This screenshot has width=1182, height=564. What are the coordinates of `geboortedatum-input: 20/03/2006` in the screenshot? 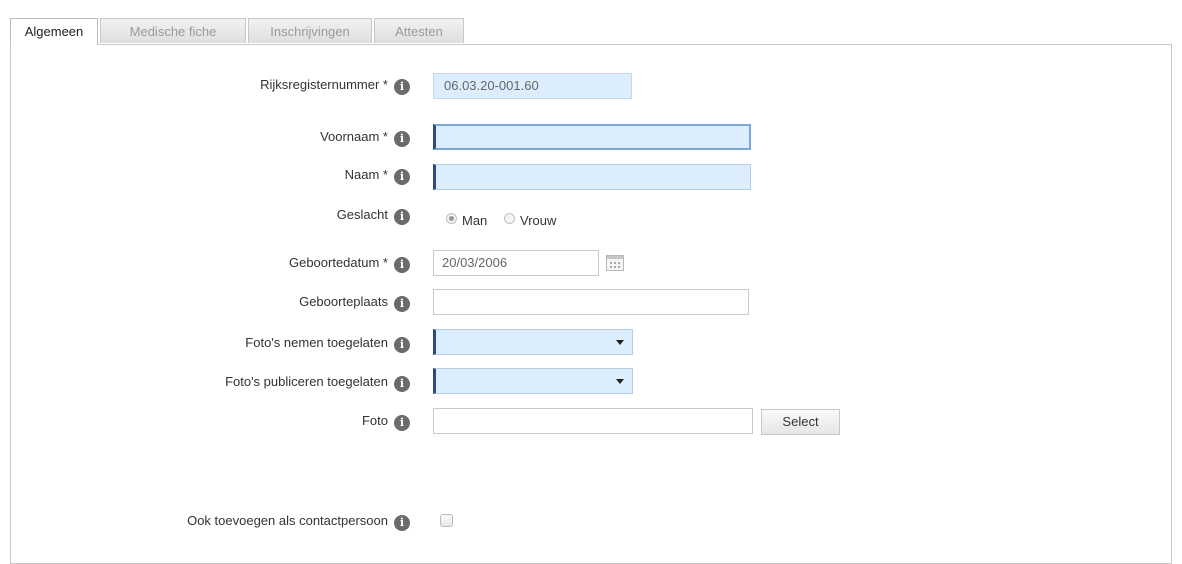 It's located at (516, 263).